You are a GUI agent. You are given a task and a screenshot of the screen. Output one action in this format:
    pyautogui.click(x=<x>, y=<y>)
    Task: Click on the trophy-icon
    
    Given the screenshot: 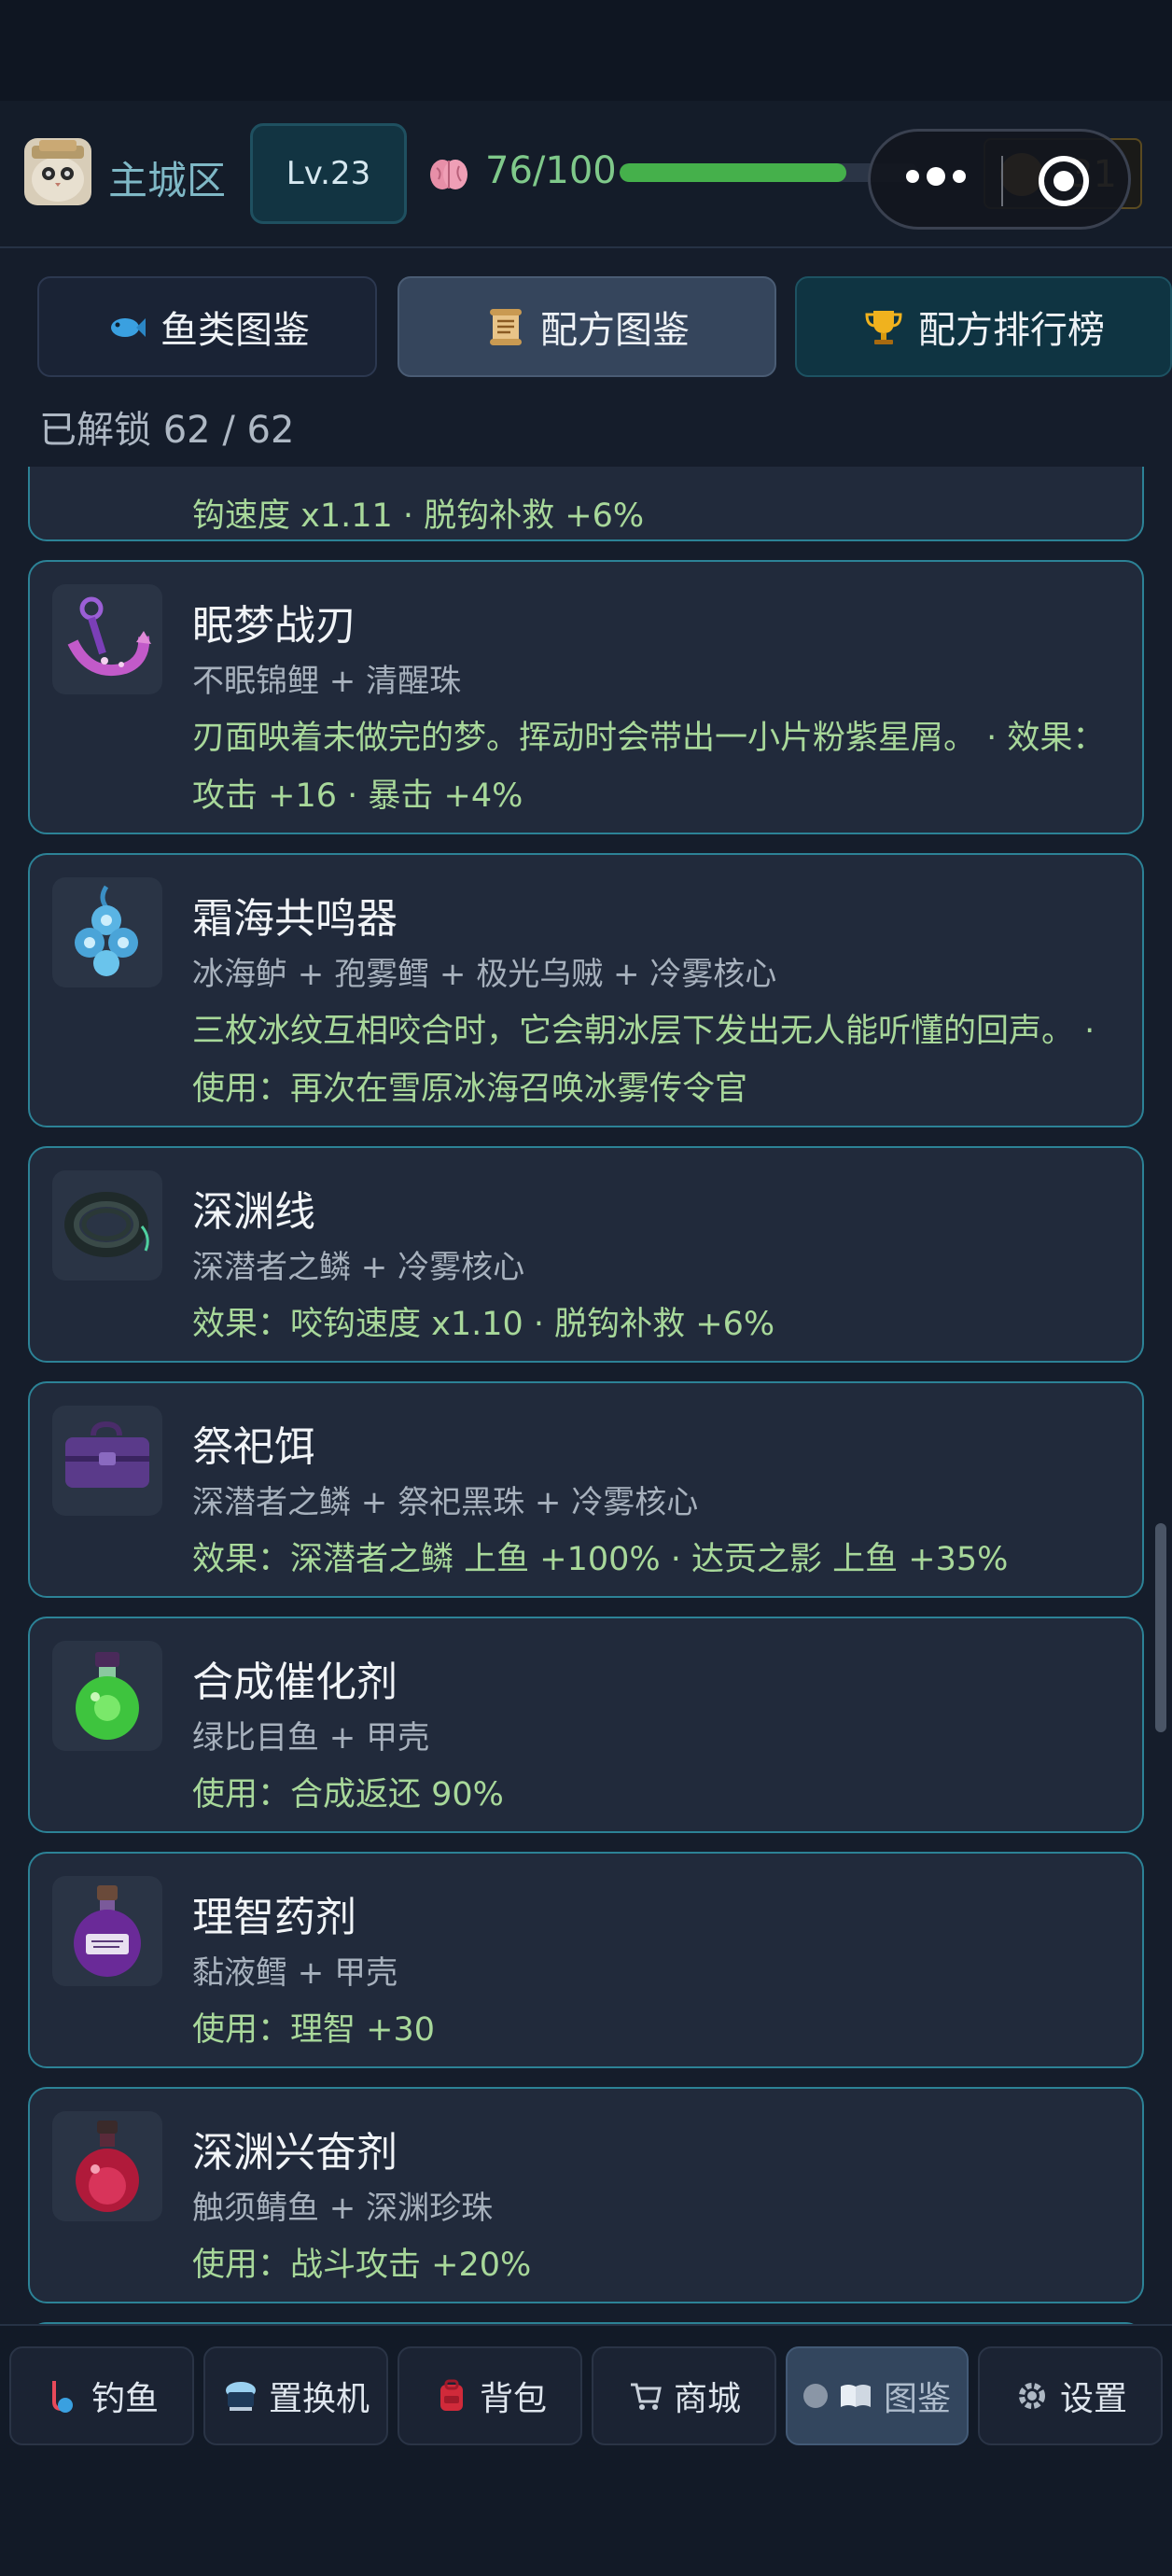 What is the action you would take?
    pyautogui.click(x=883, y=326)
    